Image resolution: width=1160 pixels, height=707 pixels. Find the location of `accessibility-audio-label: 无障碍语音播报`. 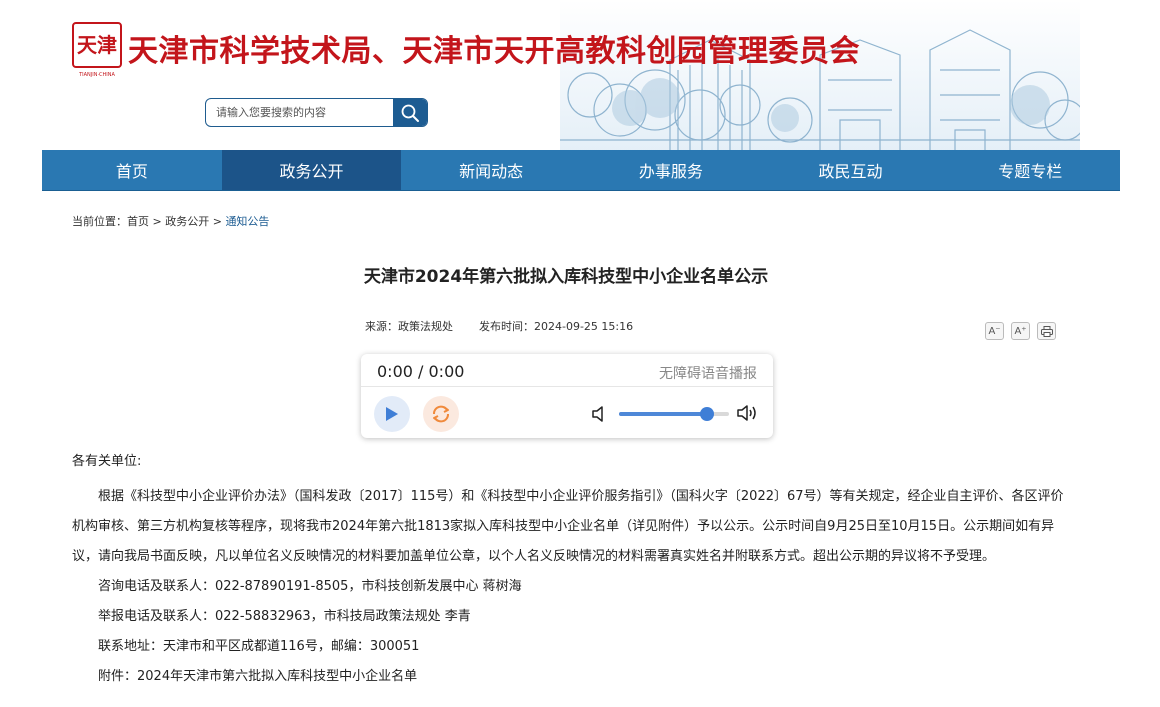

accessibility-audio-label: 无障碍语音播报 is located at coordinates (708, 374).